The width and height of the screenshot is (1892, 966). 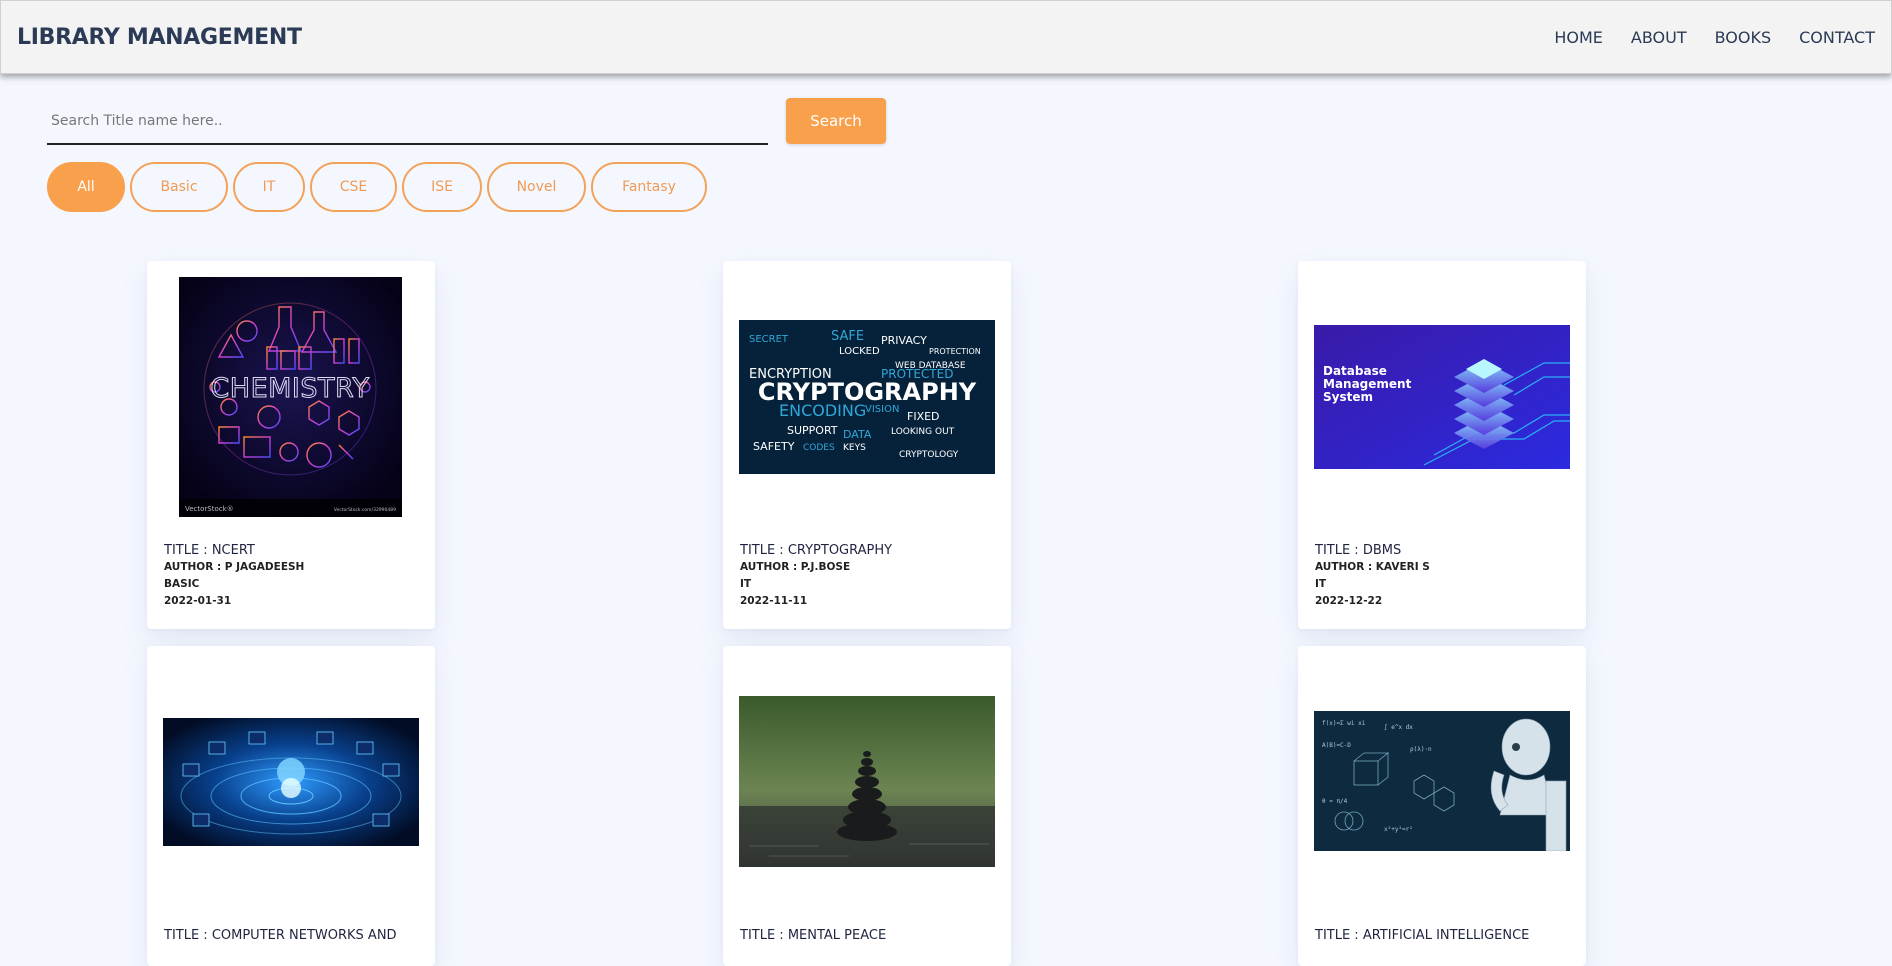 What do you see at coordinates (353, 187) in the screenshot?
I see `filter-cse-button: CSE` at bounding box center [353, 187].